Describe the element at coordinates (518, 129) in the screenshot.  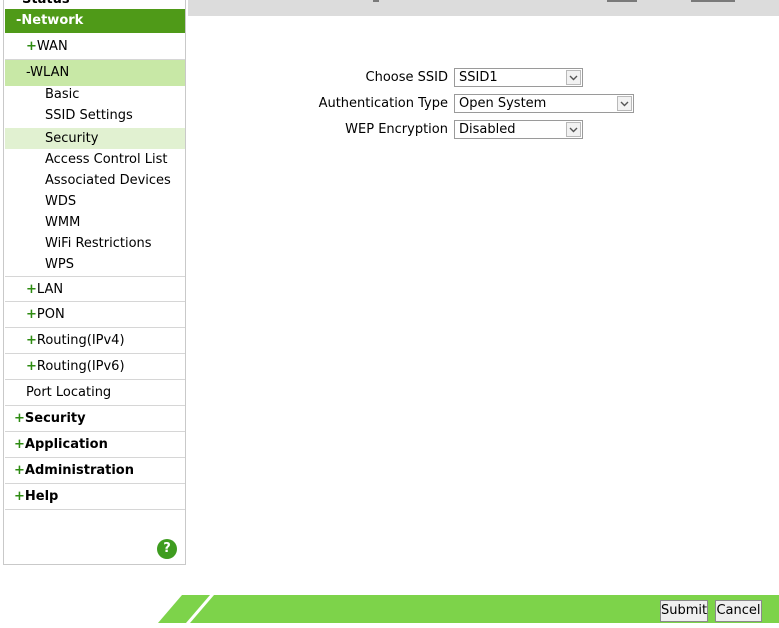
I see `wep-encryption-select: Disabled` at that location.